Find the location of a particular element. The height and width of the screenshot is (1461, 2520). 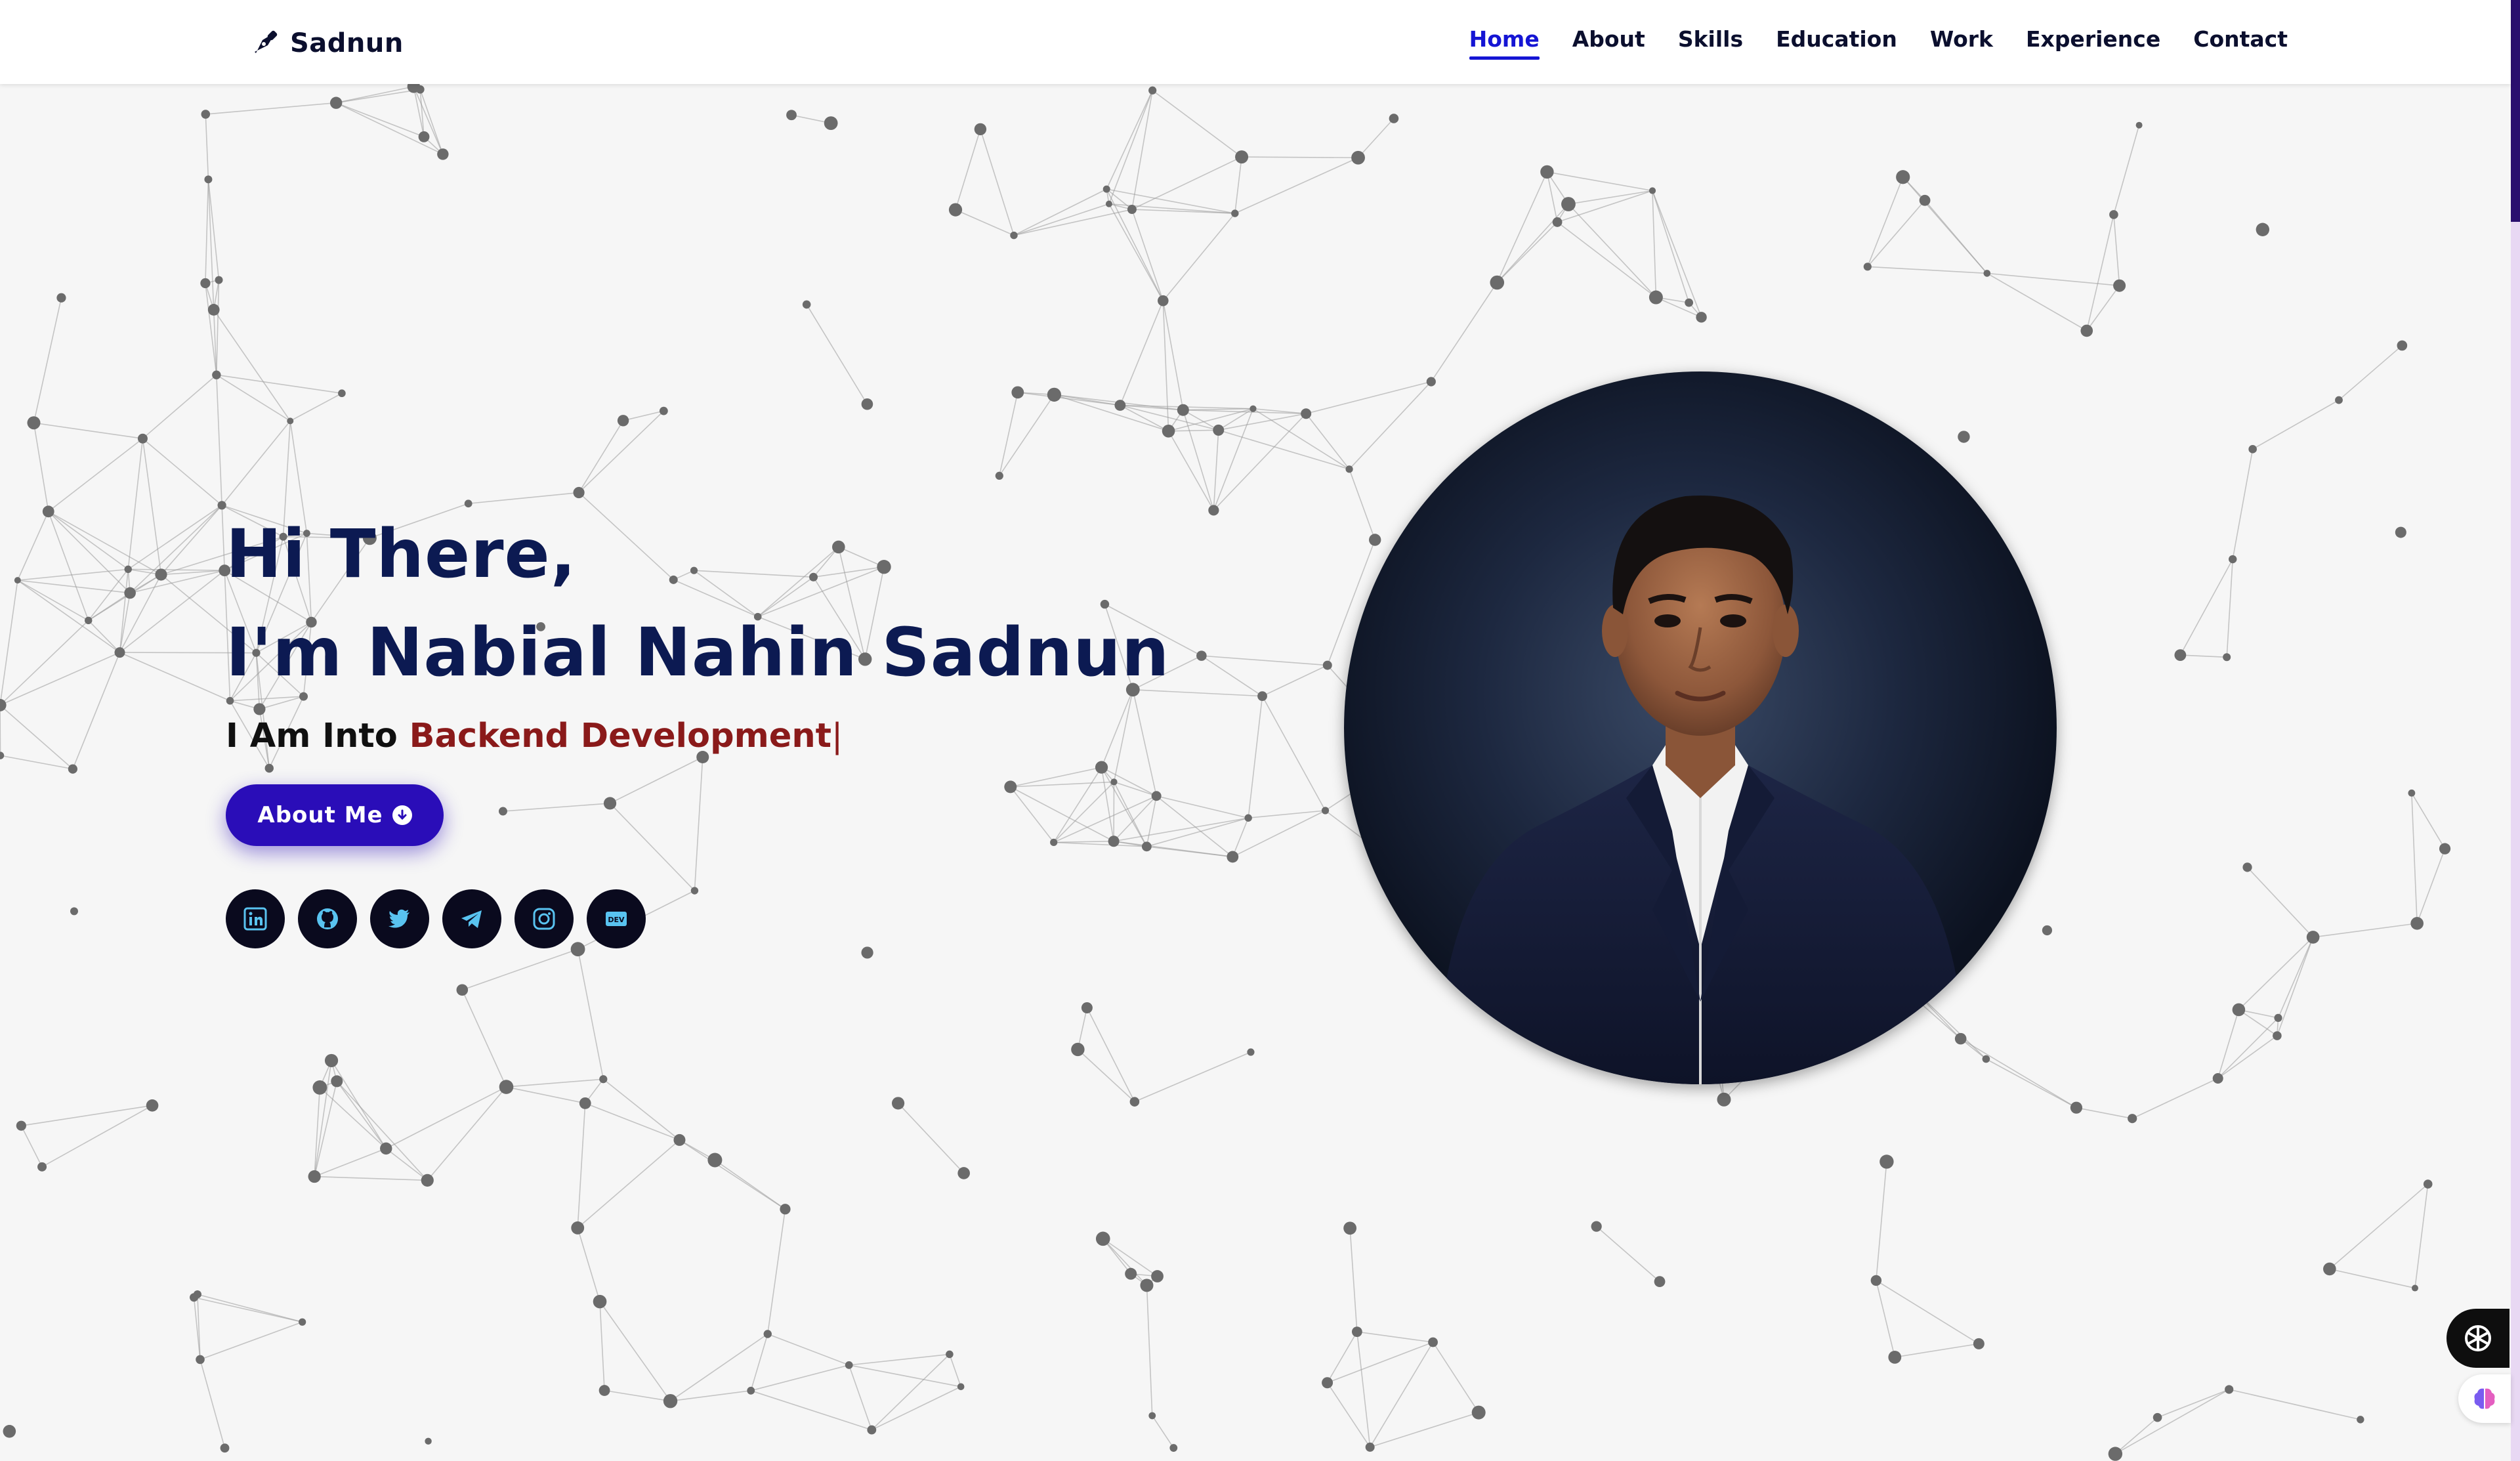

nav-home: Home is located at coordinates (1504, 43).